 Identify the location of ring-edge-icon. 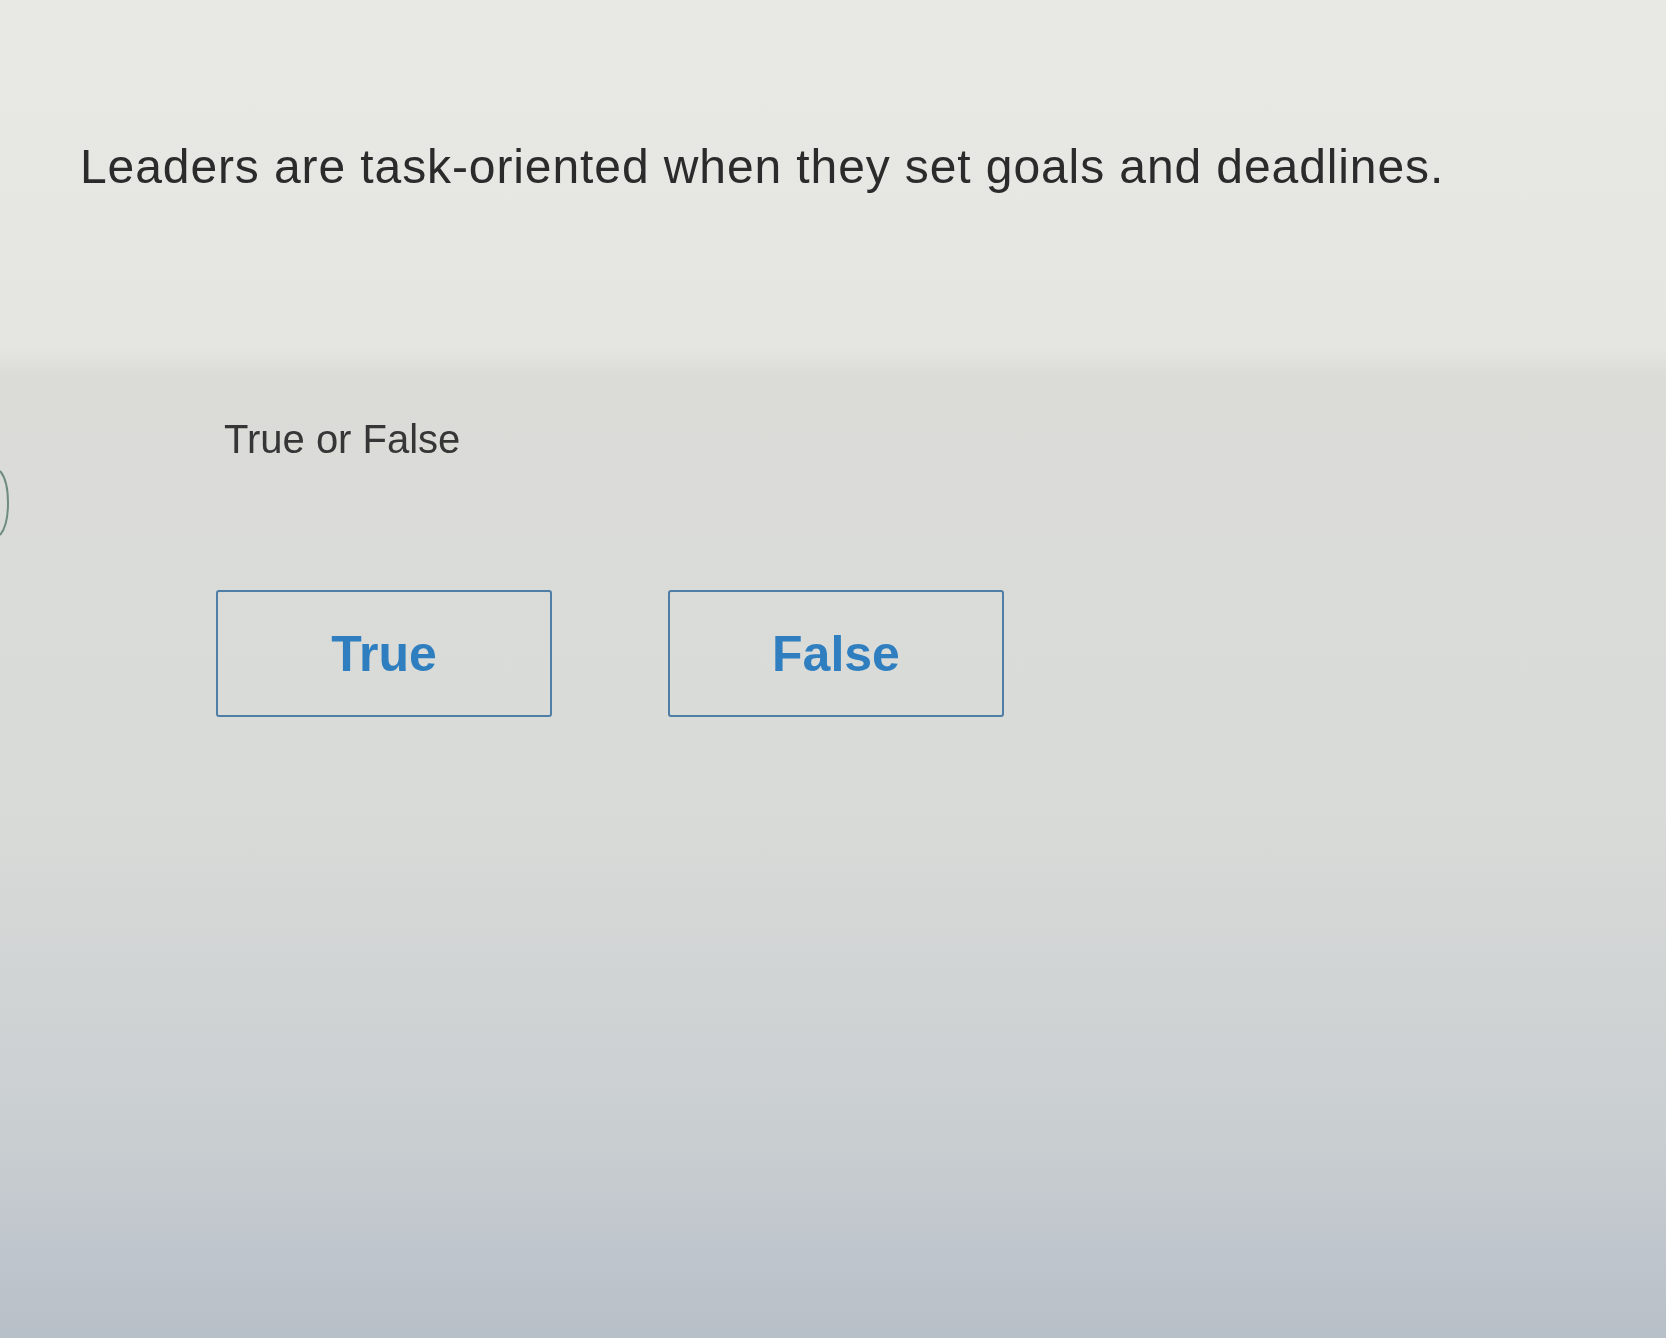
(4, 503).